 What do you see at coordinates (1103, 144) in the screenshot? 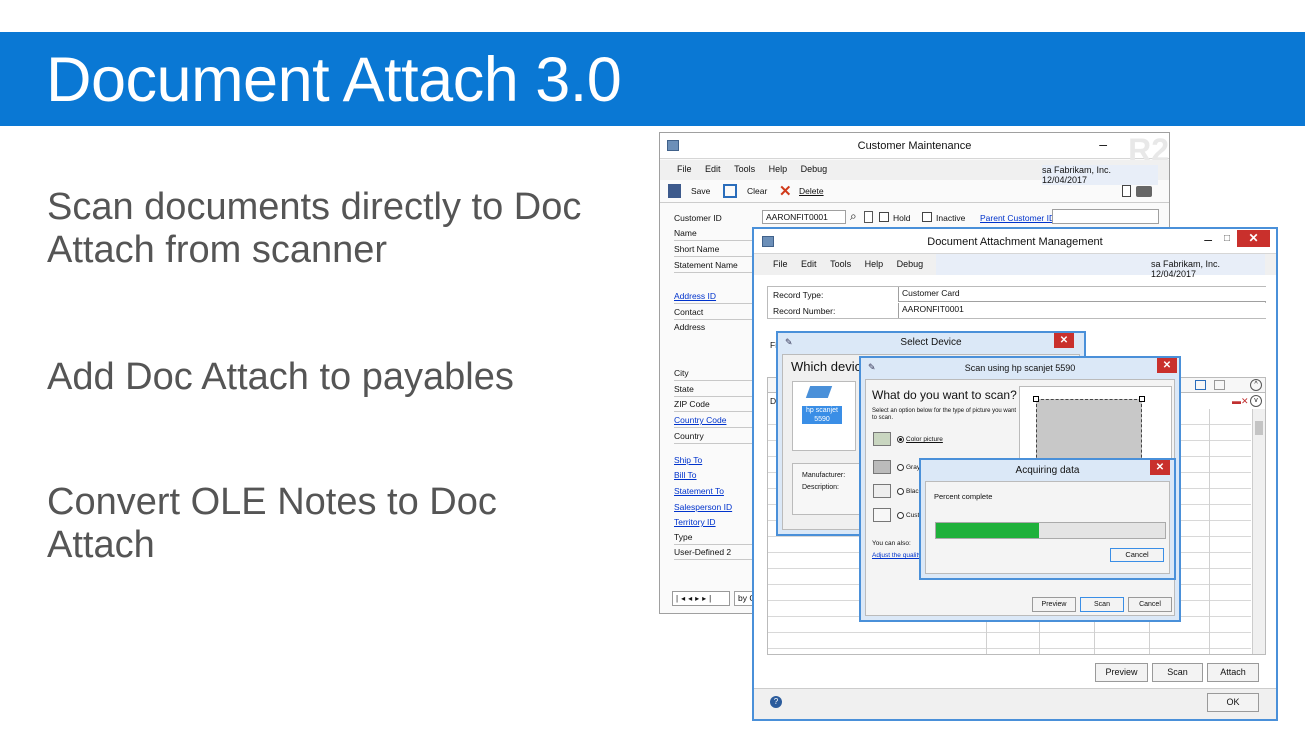
I see `cm-minimize-button: –` at bounding box center [1103, 144].